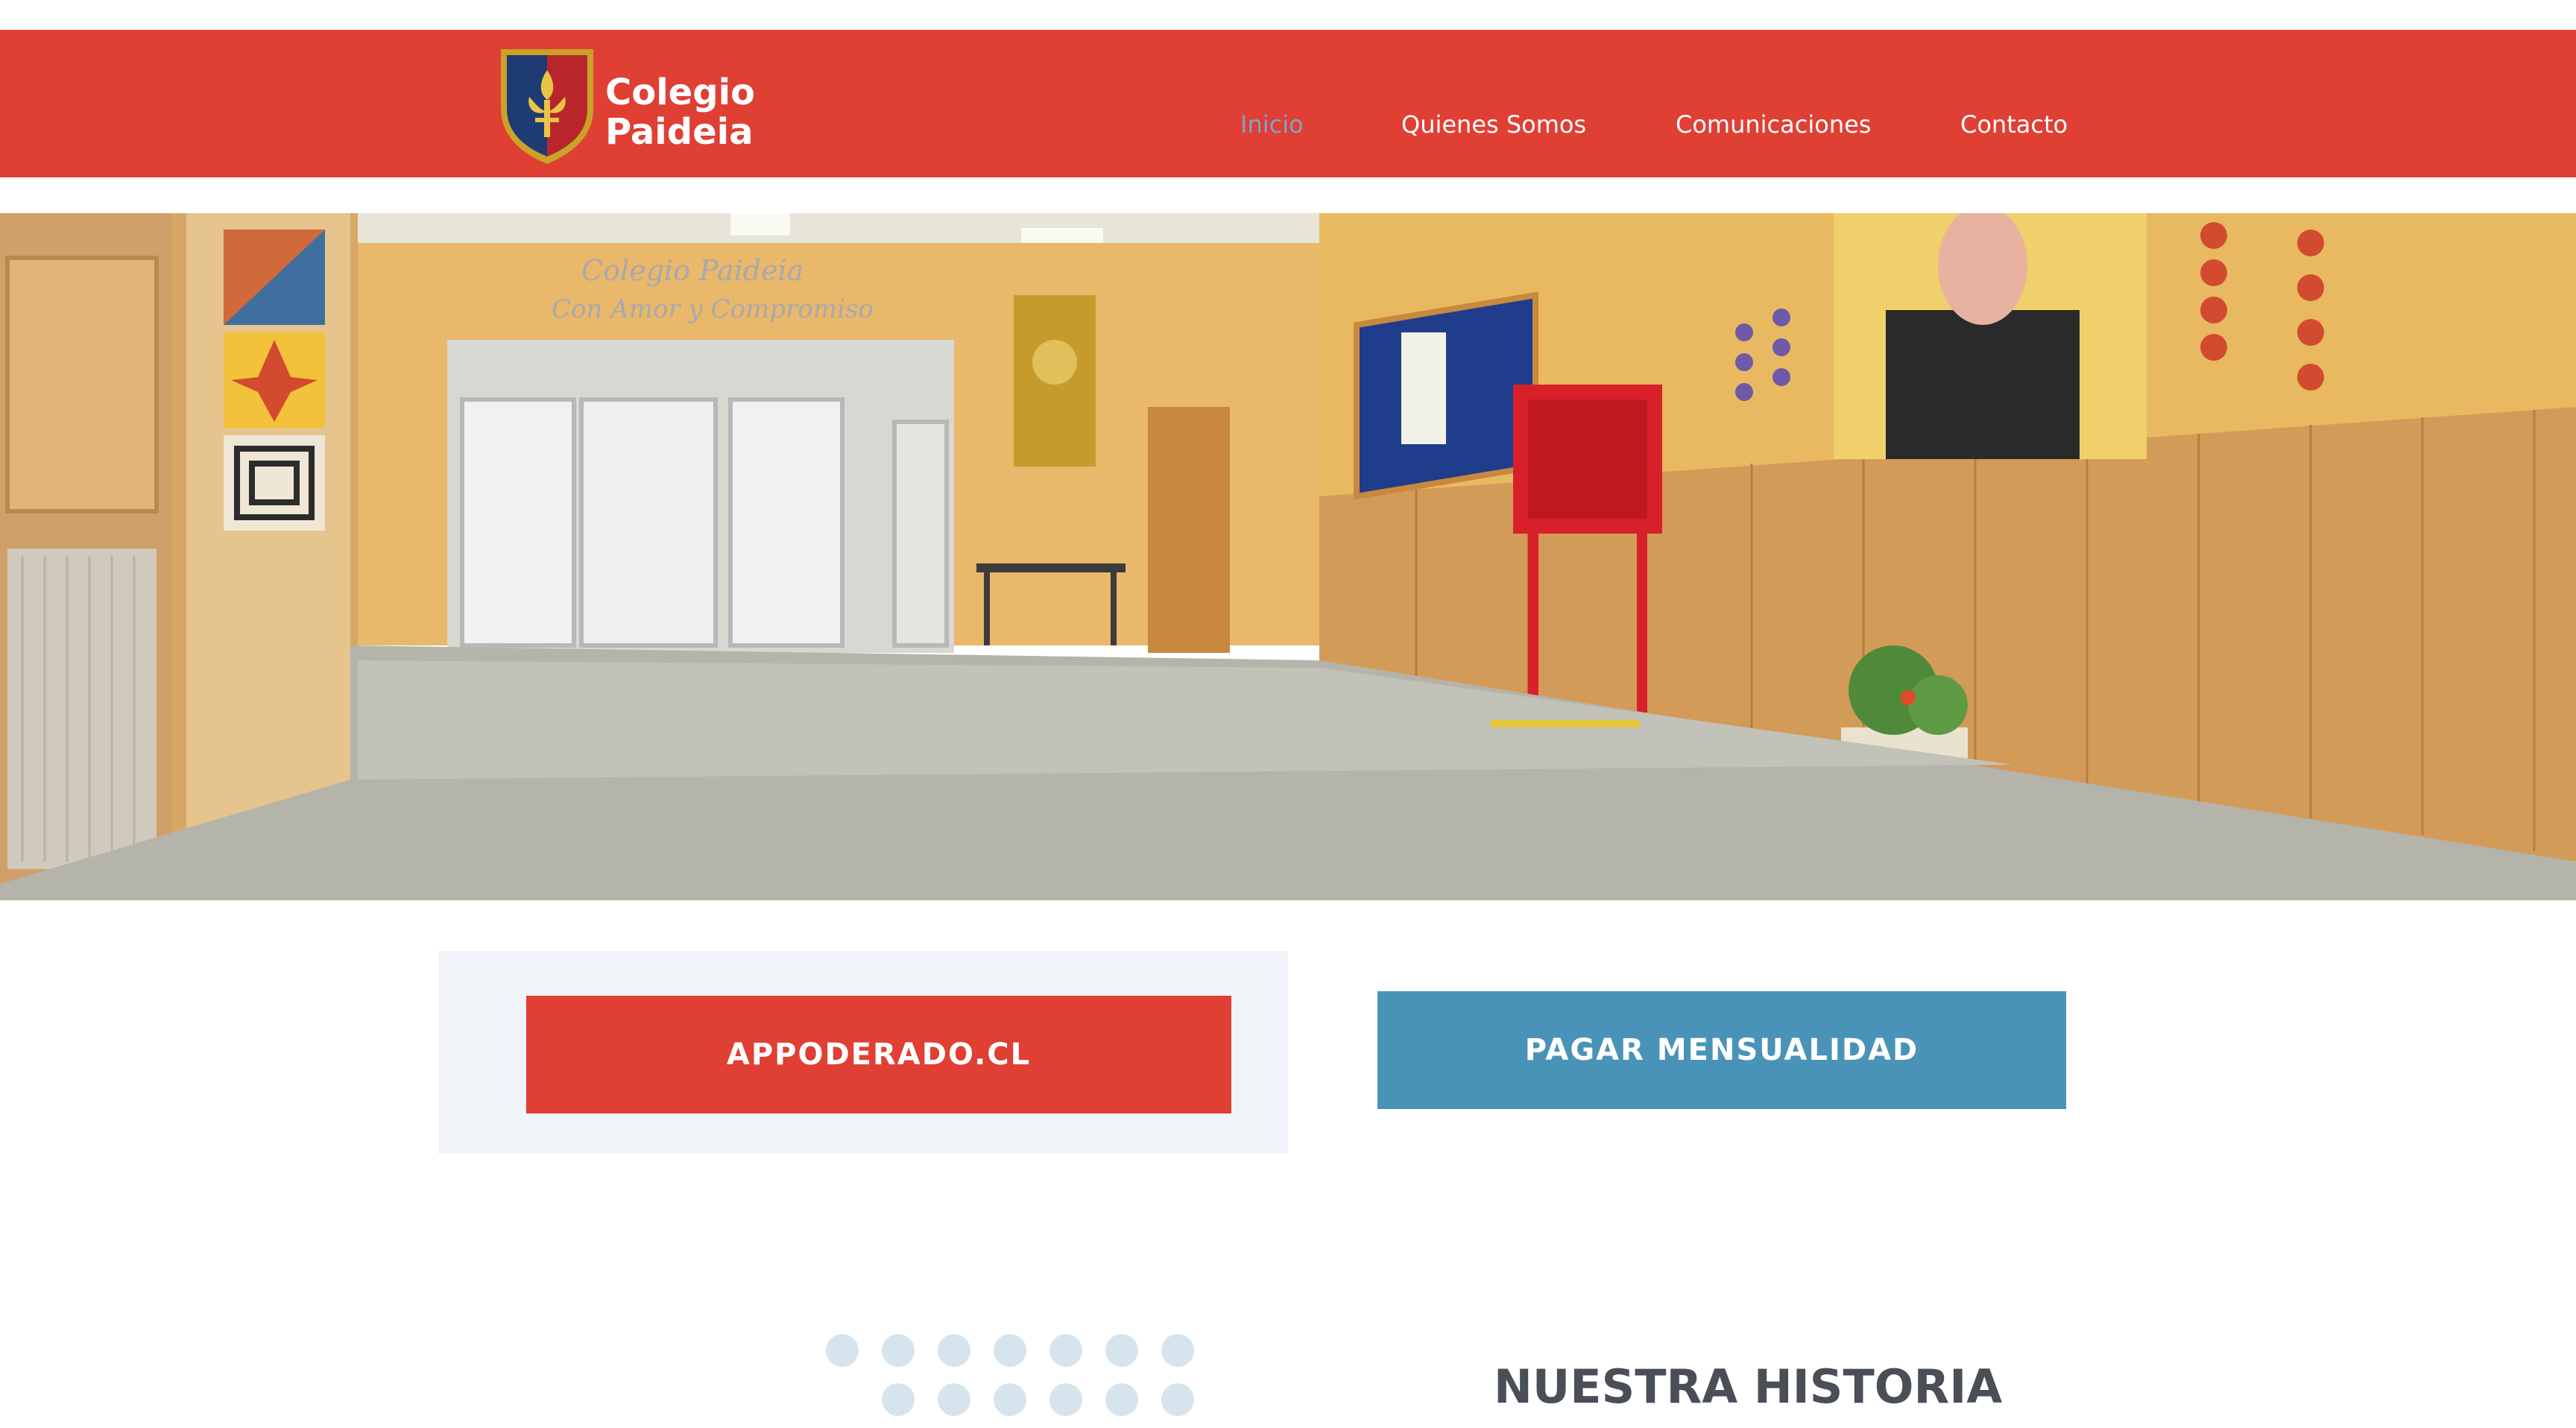 This screenshot has height=1428, width=2576. Describe the element at coordinates (2014, 124) in the screenshot. I see `nav-item-contacto: Contacto` at that location.